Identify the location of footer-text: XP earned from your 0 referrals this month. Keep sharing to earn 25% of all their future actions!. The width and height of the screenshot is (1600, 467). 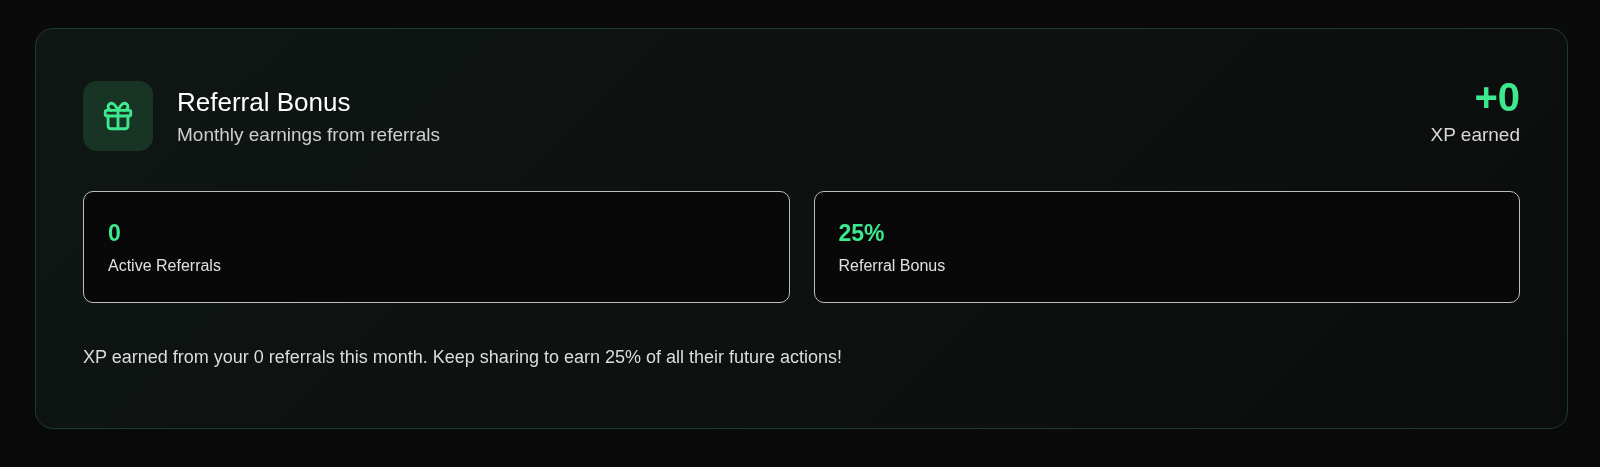
(463, 357).